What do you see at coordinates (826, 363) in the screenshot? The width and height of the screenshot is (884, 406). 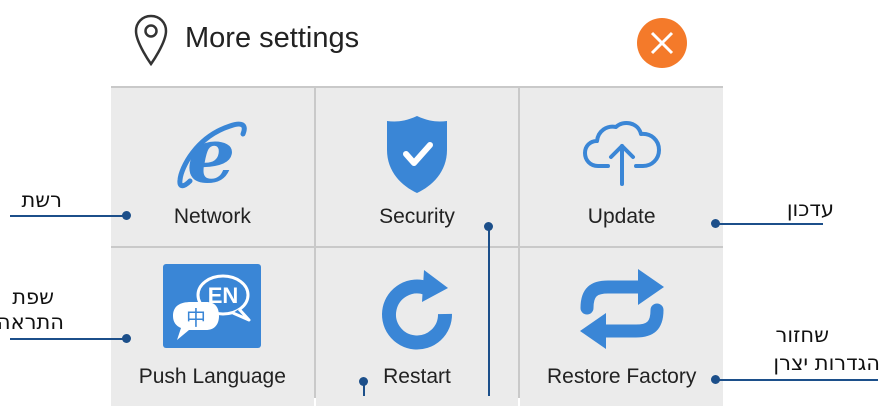 I see `annotation-restore-2: הגדרות יצרן` at bounding box center [826, 363].